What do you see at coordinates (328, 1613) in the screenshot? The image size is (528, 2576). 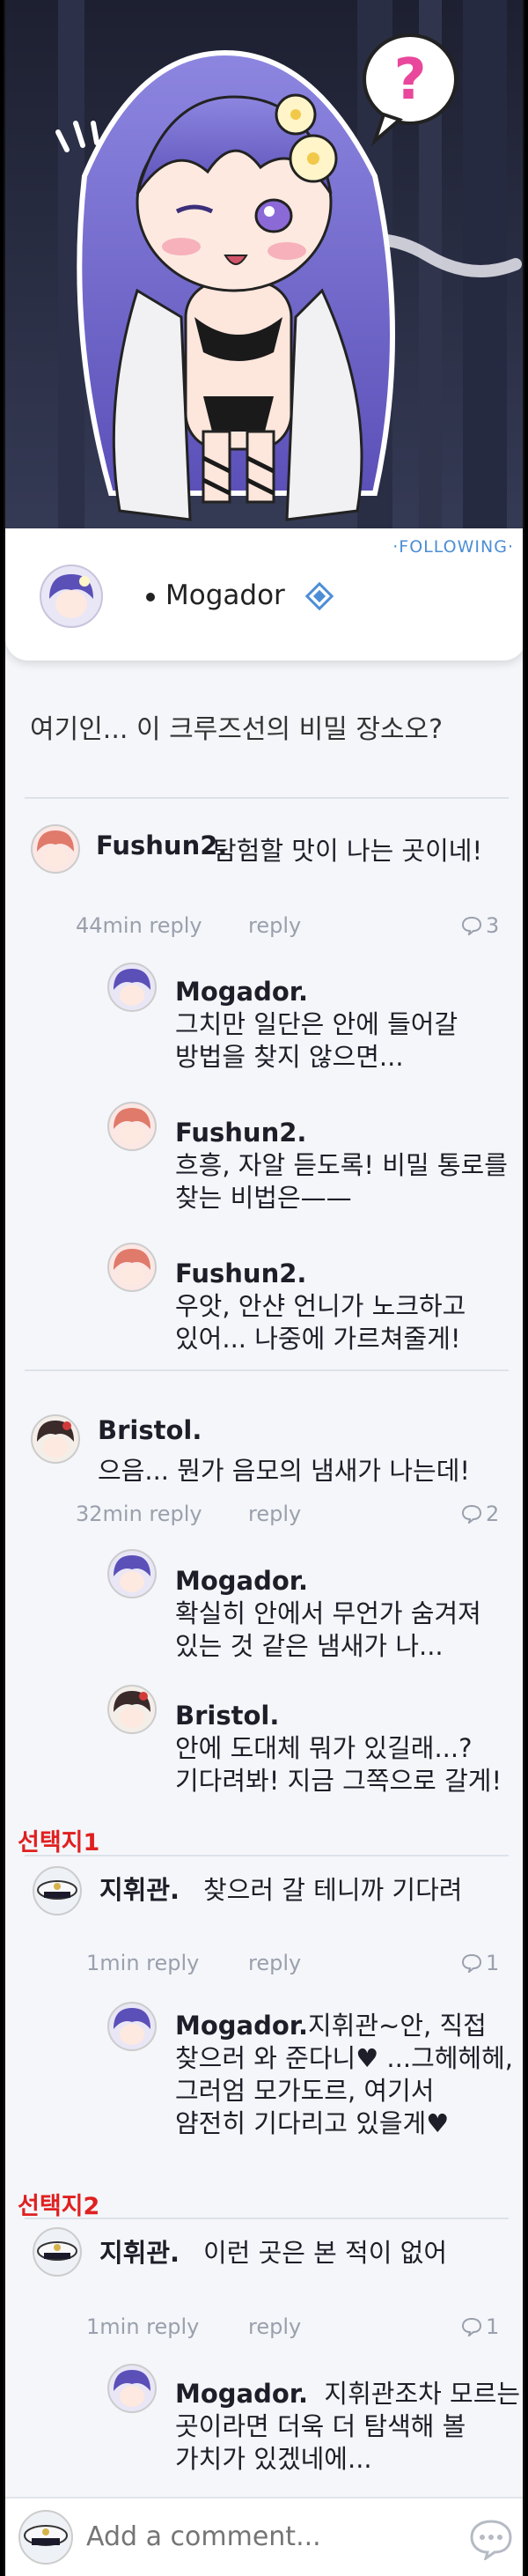 I see `reply-line: 확실히 안에서 무언가 숨겨져` at bounding box center [328, 1613].